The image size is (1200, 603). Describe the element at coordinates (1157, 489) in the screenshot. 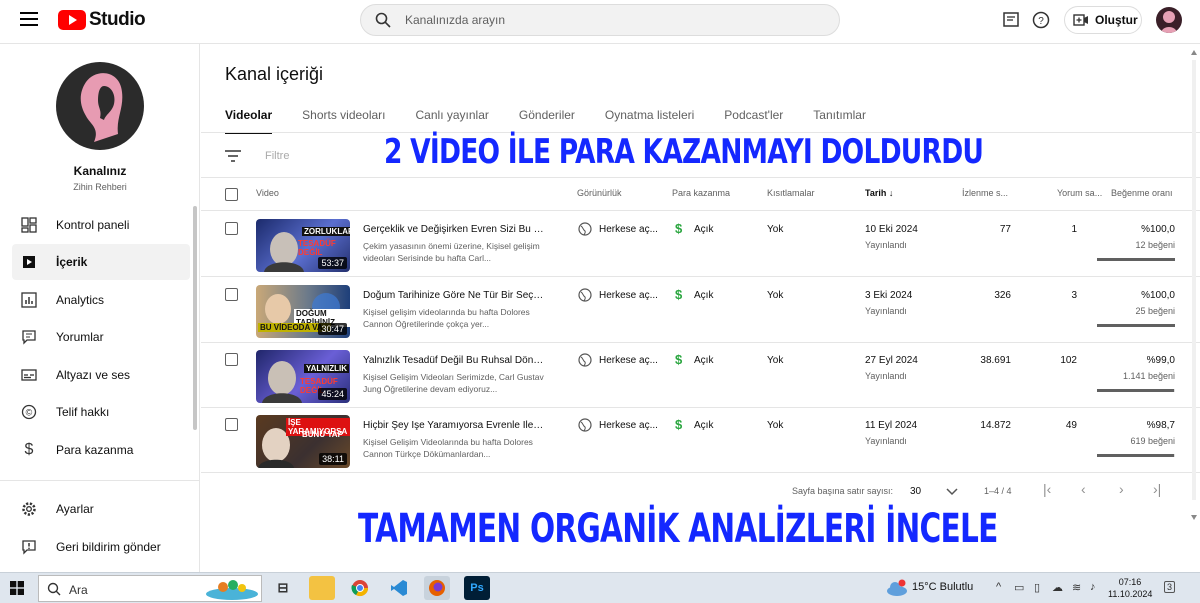

I see `last-page-icon: ›|` at that location.